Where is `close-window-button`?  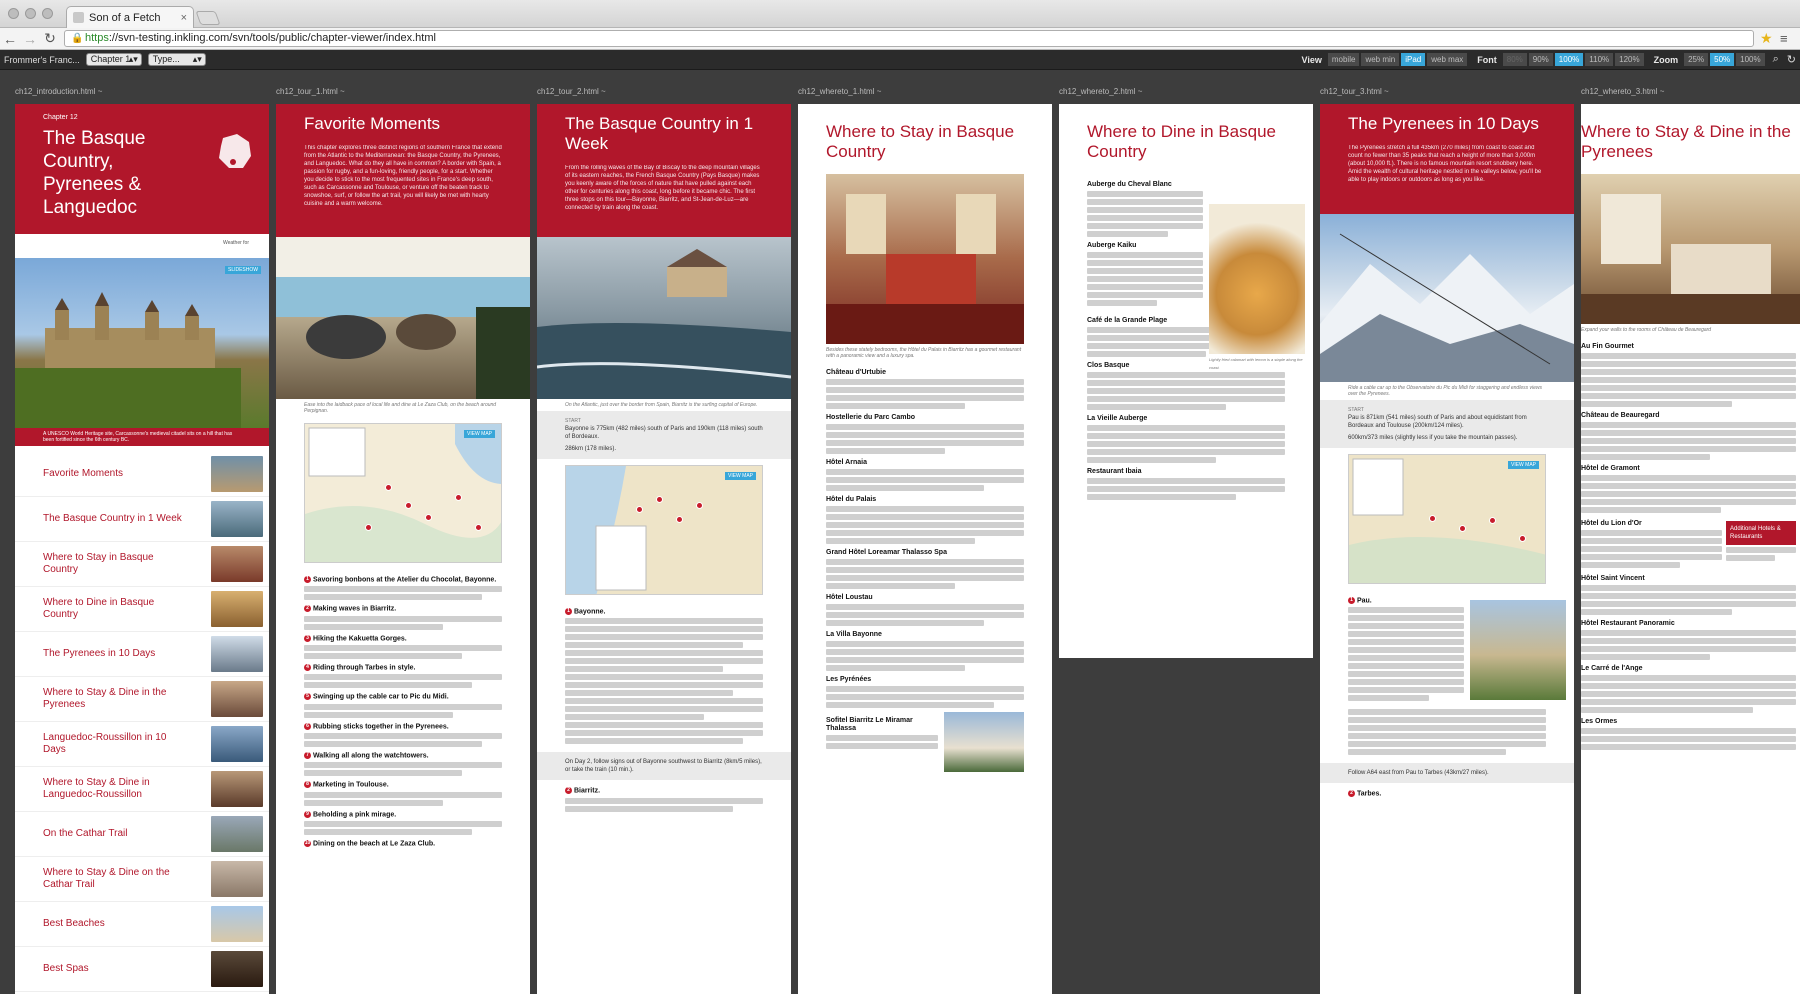
close-window-button is located at coordinates (13, 13).